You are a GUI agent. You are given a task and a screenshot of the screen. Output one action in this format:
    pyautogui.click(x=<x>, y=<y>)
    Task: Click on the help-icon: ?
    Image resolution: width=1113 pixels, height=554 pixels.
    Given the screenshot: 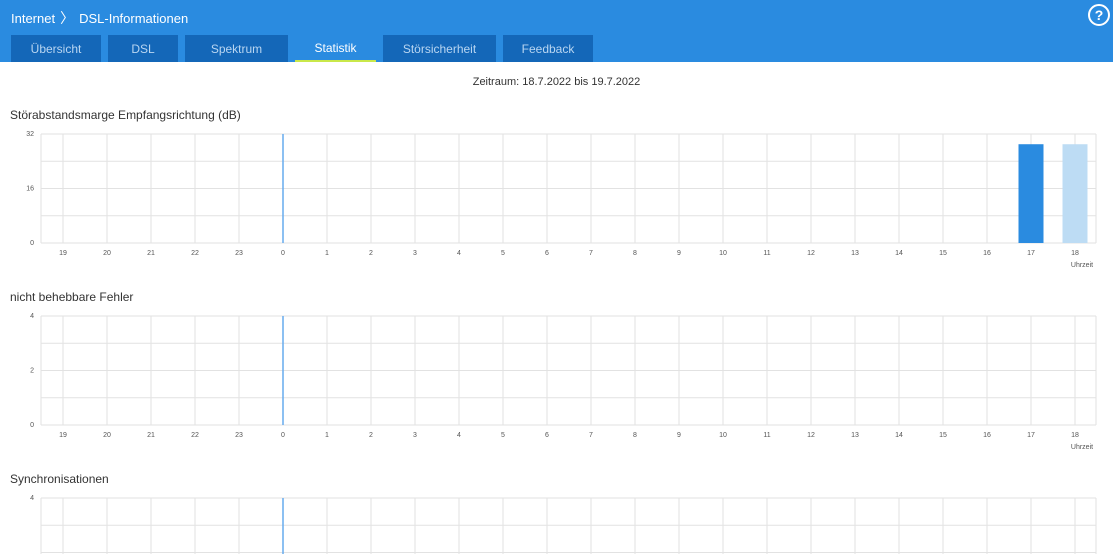 What is the action you would take?
    pyautogui.click(x=1099, y=15)
    